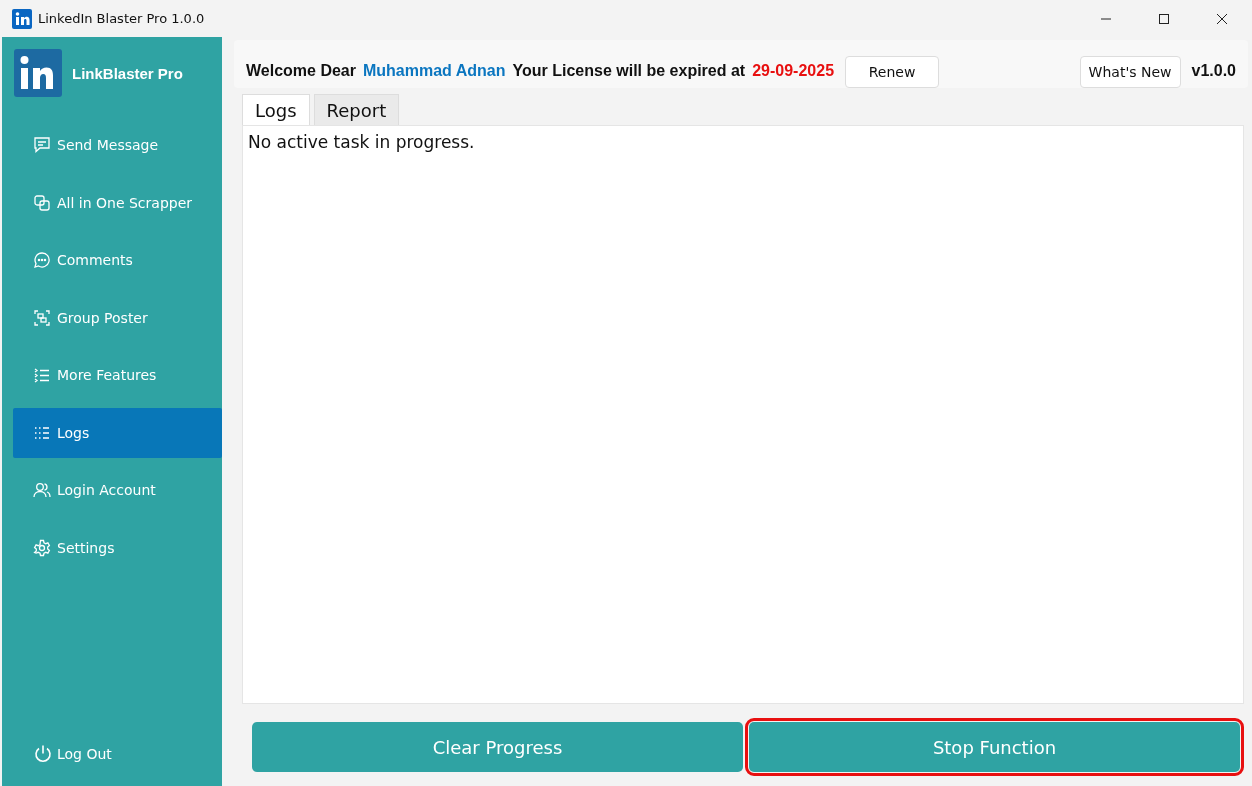 The height and width of the screenshot is (786, 1252). I want to click on message-icon, so click(42, 145).